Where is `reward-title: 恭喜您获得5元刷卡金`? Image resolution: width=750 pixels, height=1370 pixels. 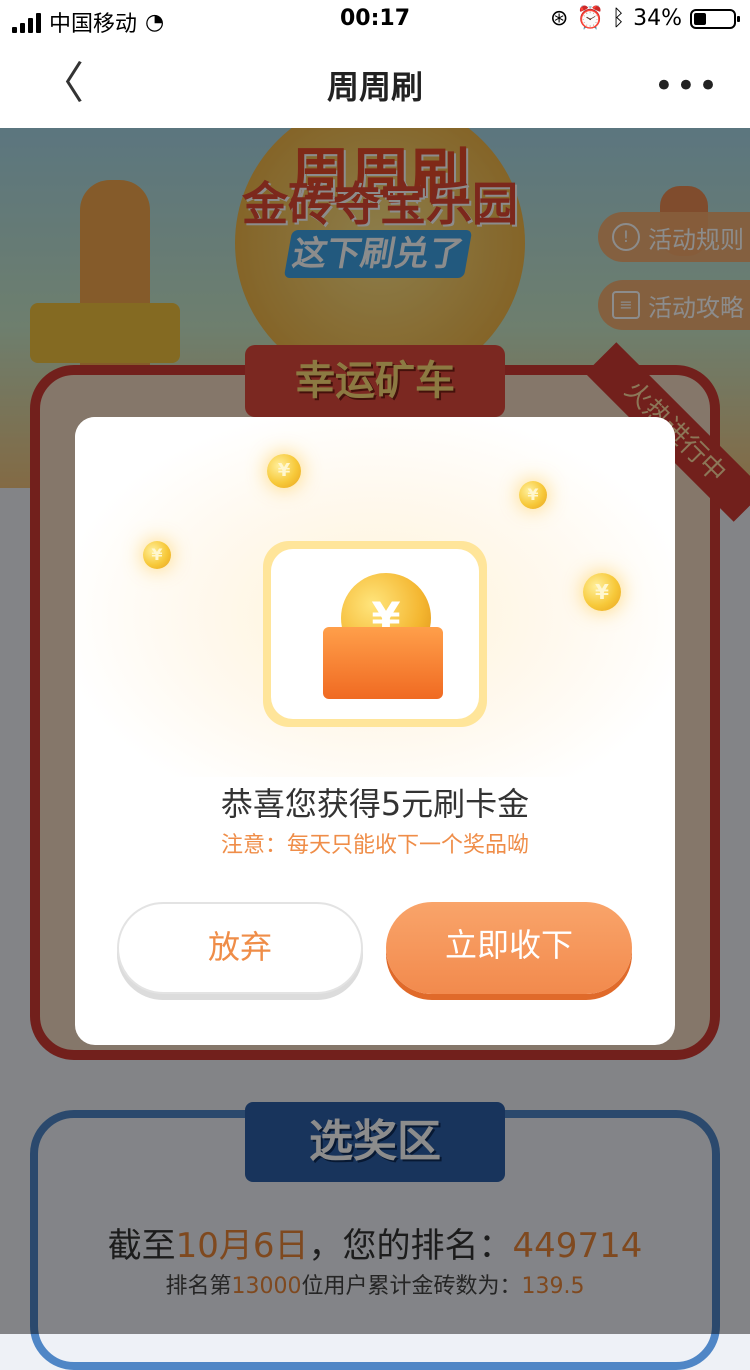
reward-title: 恭喜您获得5元刷卡金 is located at coordinates (375, 804).